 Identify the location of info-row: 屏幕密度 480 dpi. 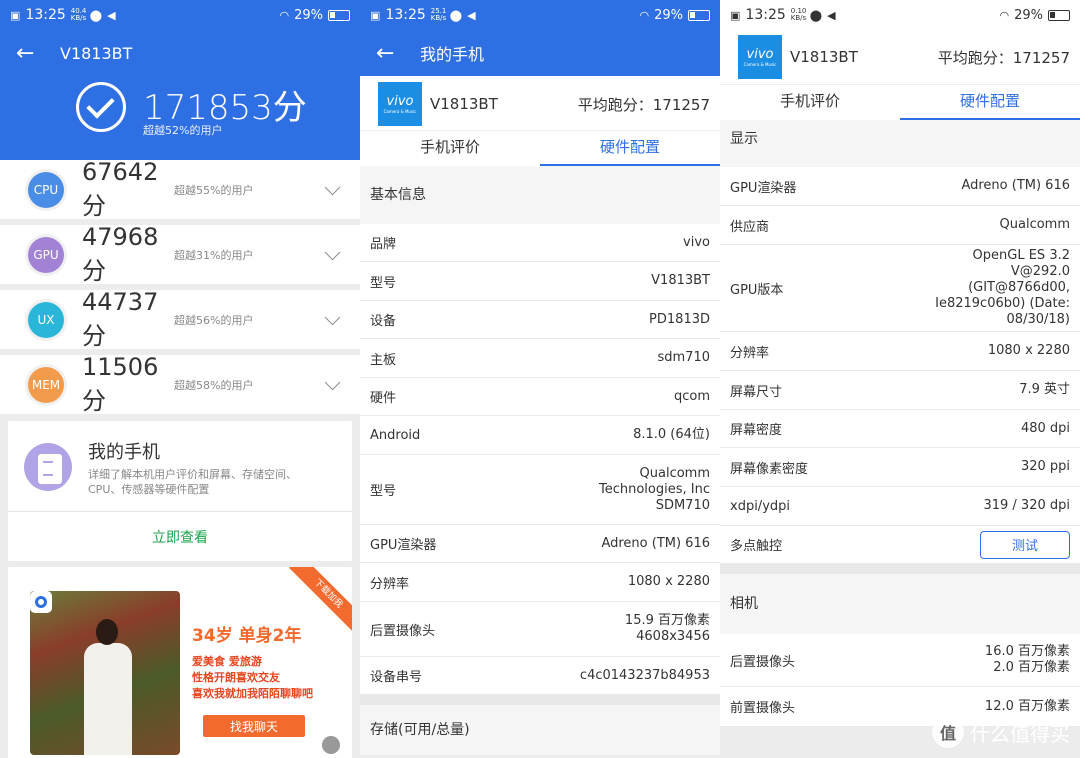
(900, 429).